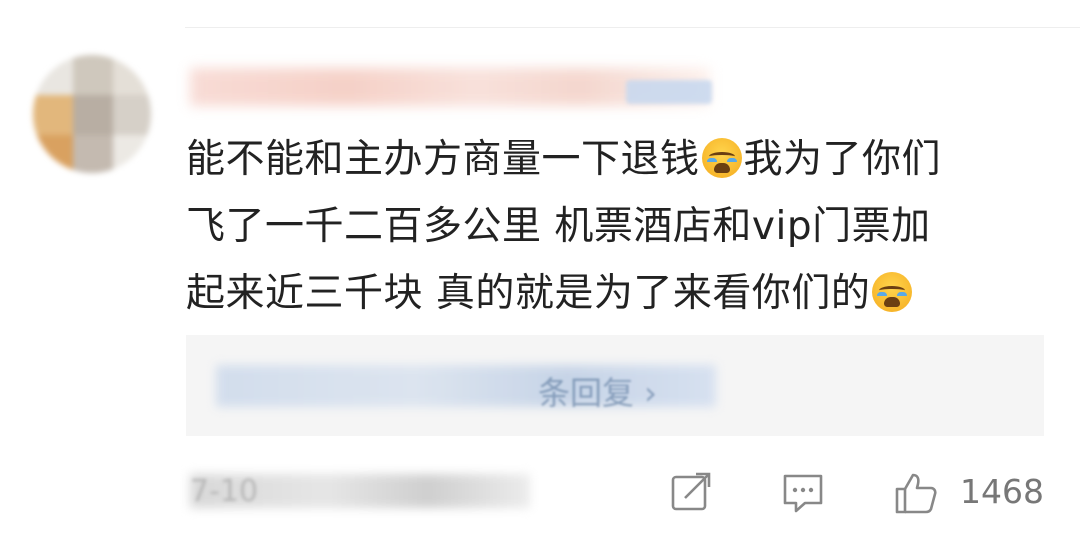 This screenshot has width=1080, height=543. What do you see at coordinates (540, 490) in the screenshot?
I see `comment-footer: 7-10 1468` at bounding box center [540, 490].